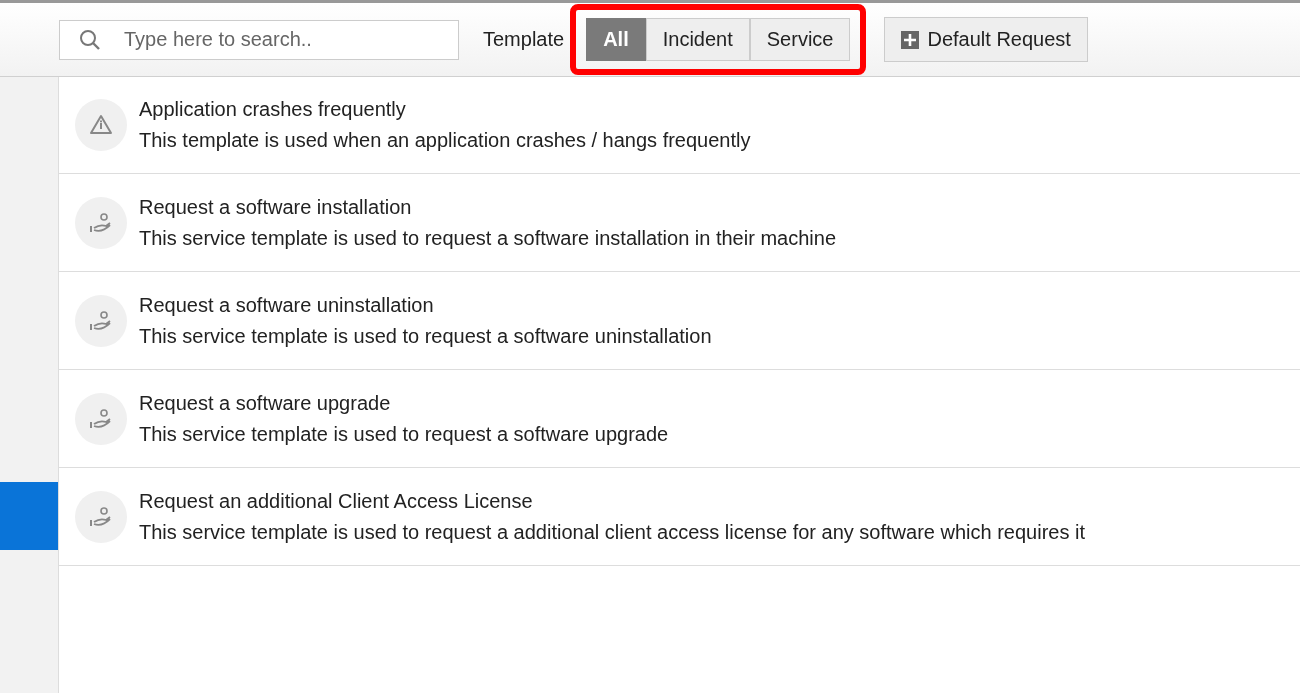 The image size is (1300, 693). What do you see at coordinates (679, 321) in the screenshot?
I see `template-row: Request a software uninstallation This service template is used to request a software uninstallation` at bounding box center [679, 321].